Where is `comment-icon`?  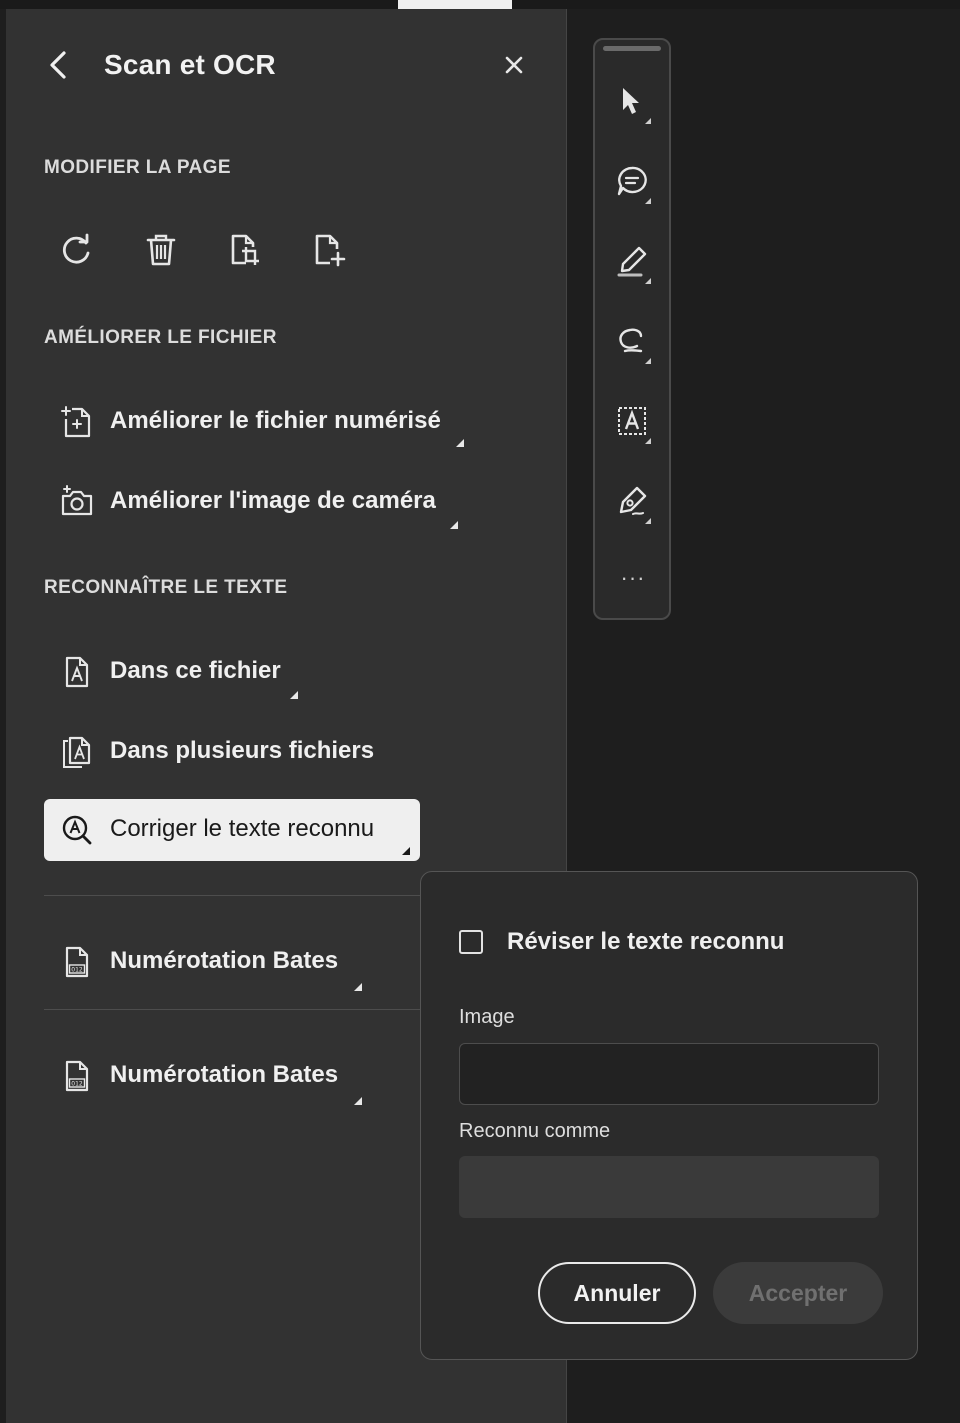 comment-icon is located at coordinates (632, 181).